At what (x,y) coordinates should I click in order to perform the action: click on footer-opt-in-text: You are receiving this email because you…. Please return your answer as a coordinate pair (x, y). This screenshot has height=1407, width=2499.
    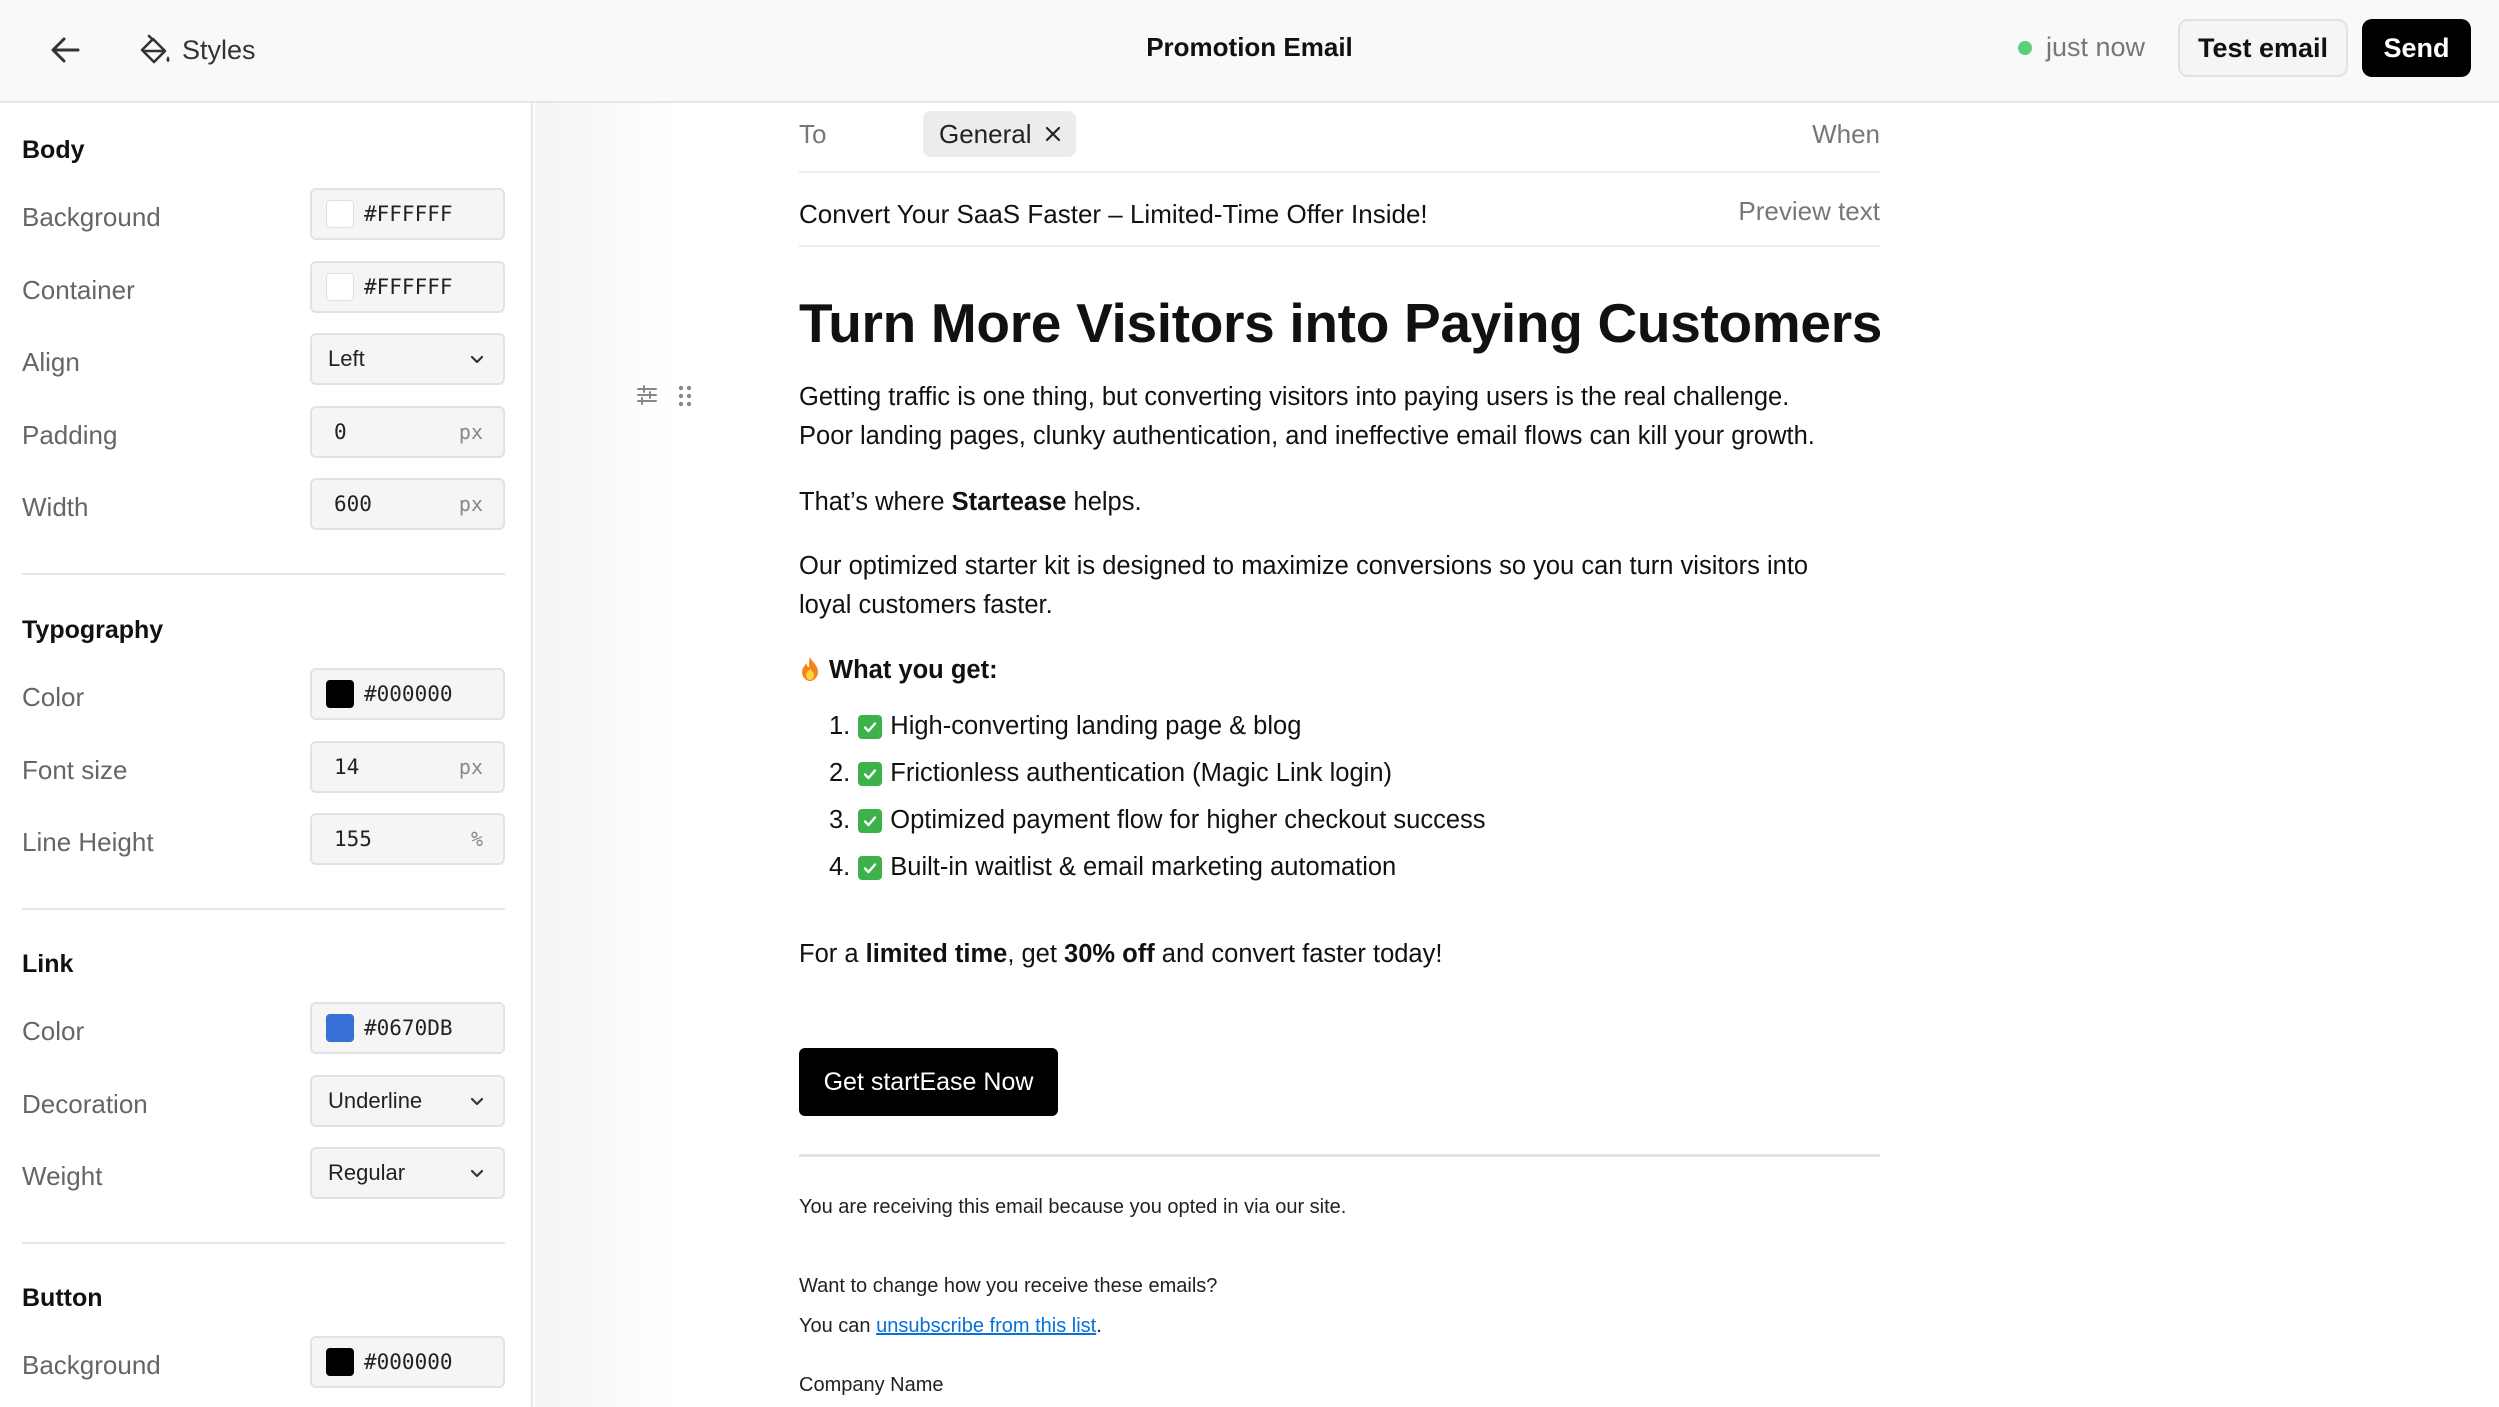
    Looking at the image, I should click on (1073, 1207).